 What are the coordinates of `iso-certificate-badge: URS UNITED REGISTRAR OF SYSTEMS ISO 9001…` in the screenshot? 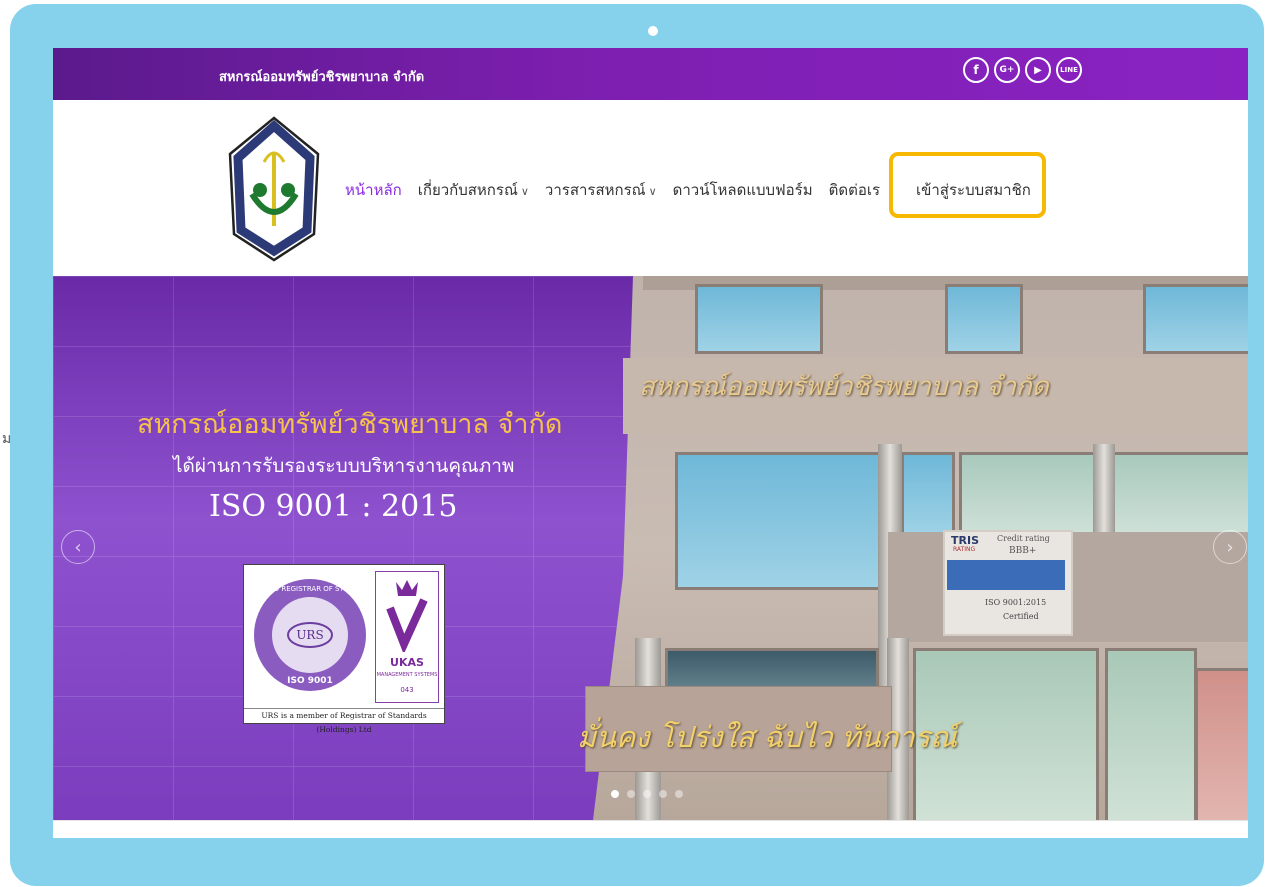 It's located at (344, 649).